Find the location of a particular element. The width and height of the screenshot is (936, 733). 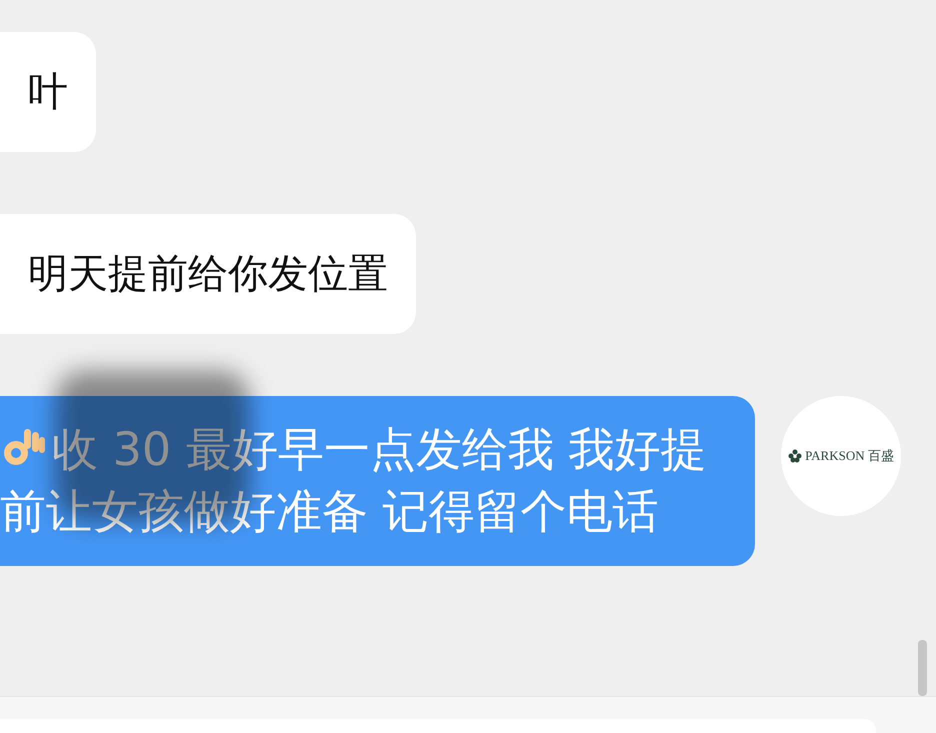

logo-text: PARKSON 百盛 is located at coordinates (849, 456).